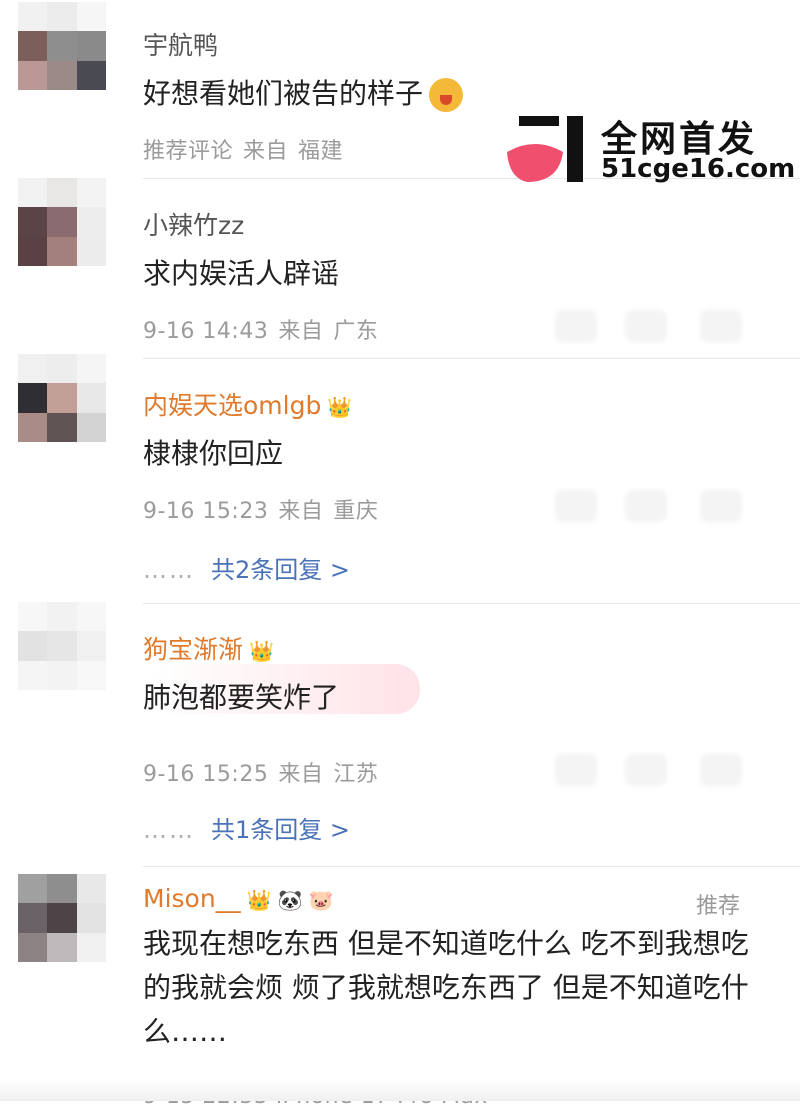 This screenshot has width=800, height=1109. What do you see at coordinates (321, 151) in the screenshot?
I see `location: 福建` at bounding box center [321, 151].